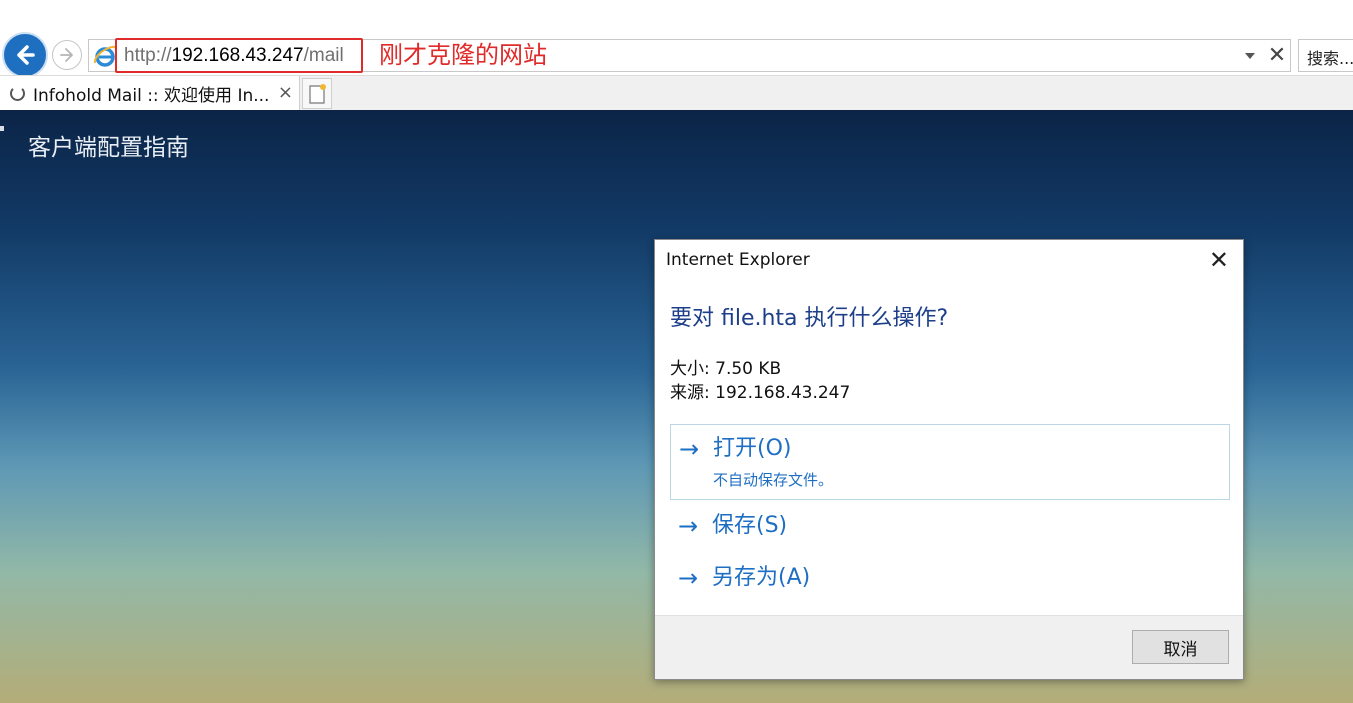 Image resolution: width=1353 pixels, height=703 pixels. I want to click on url-scheme: http://, so click(148, 55).